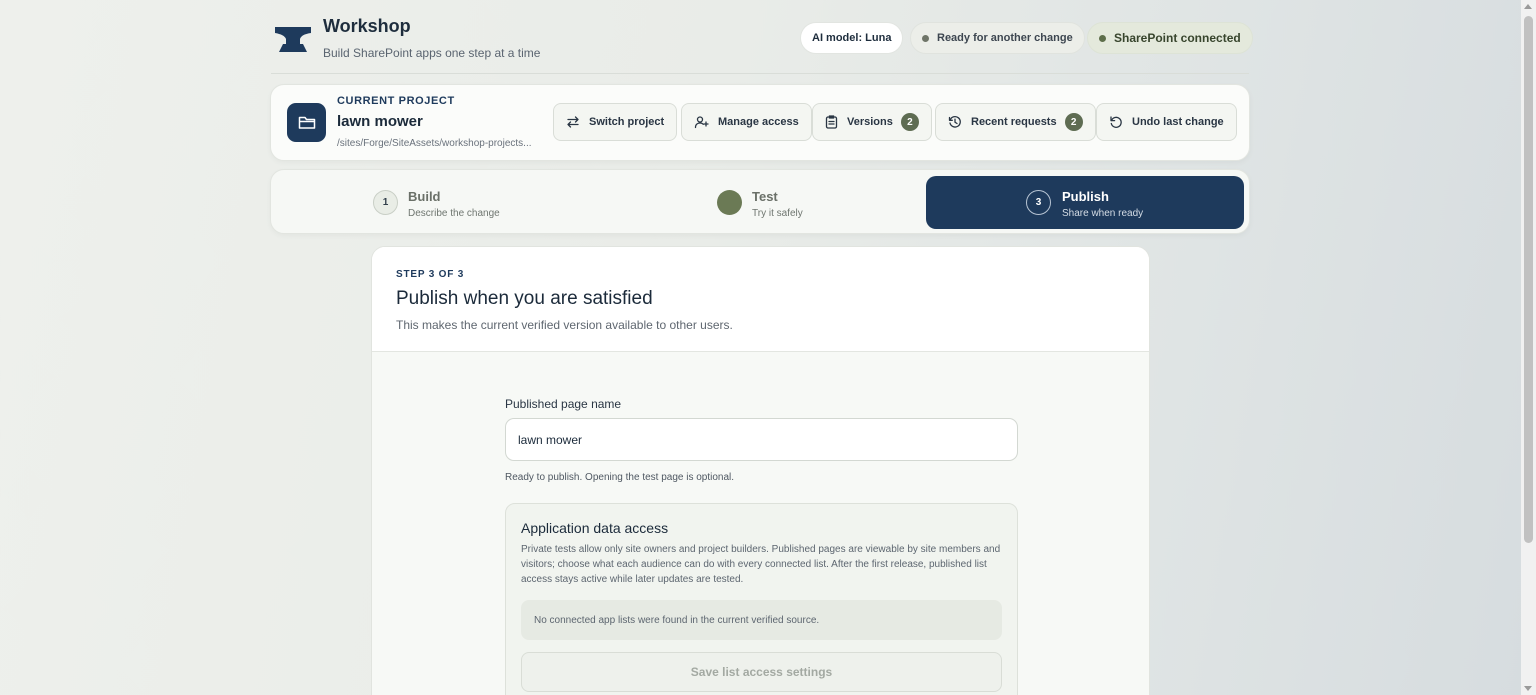 This screenshot has width=1536, height=695. What do you see at coordinates (777, 213) in the screenshot?
I see `step-test-subtitle: Try it safely` at bounding box center [777, 213].